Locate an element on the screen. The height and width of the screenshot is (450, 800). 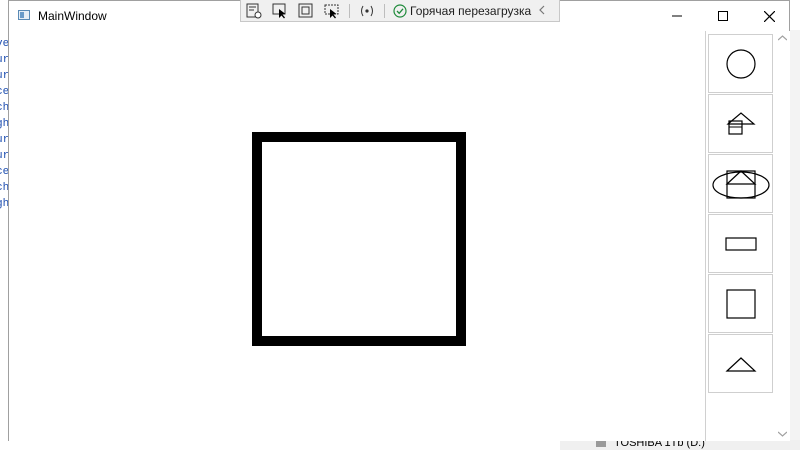
chevron-left-icon is located at coordinates (542, 9).